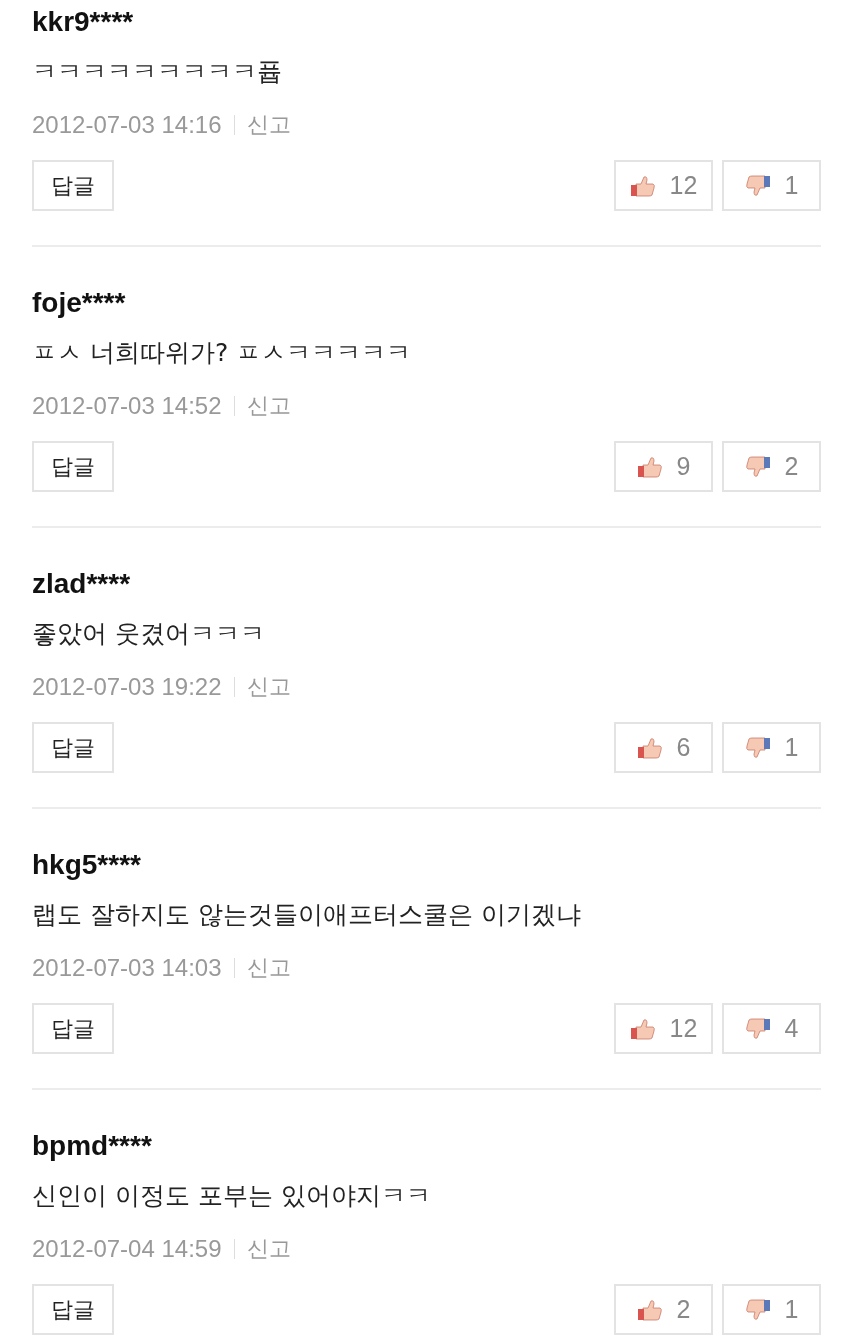 This screenshot has width=850, height=1341. Describe the element at coordinates (127, 406) in the screenshot. I see `comment-date: 2012-07-03 14:52` at that location.